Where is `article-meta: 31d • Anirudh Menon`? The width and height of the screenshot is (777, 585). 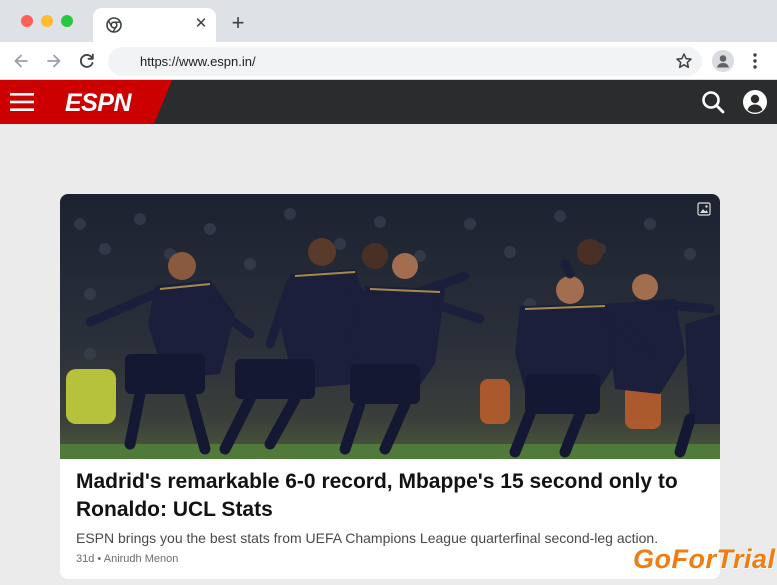
article-meta: 31d • Anirudh Menon is located at coordinates (127, 559).